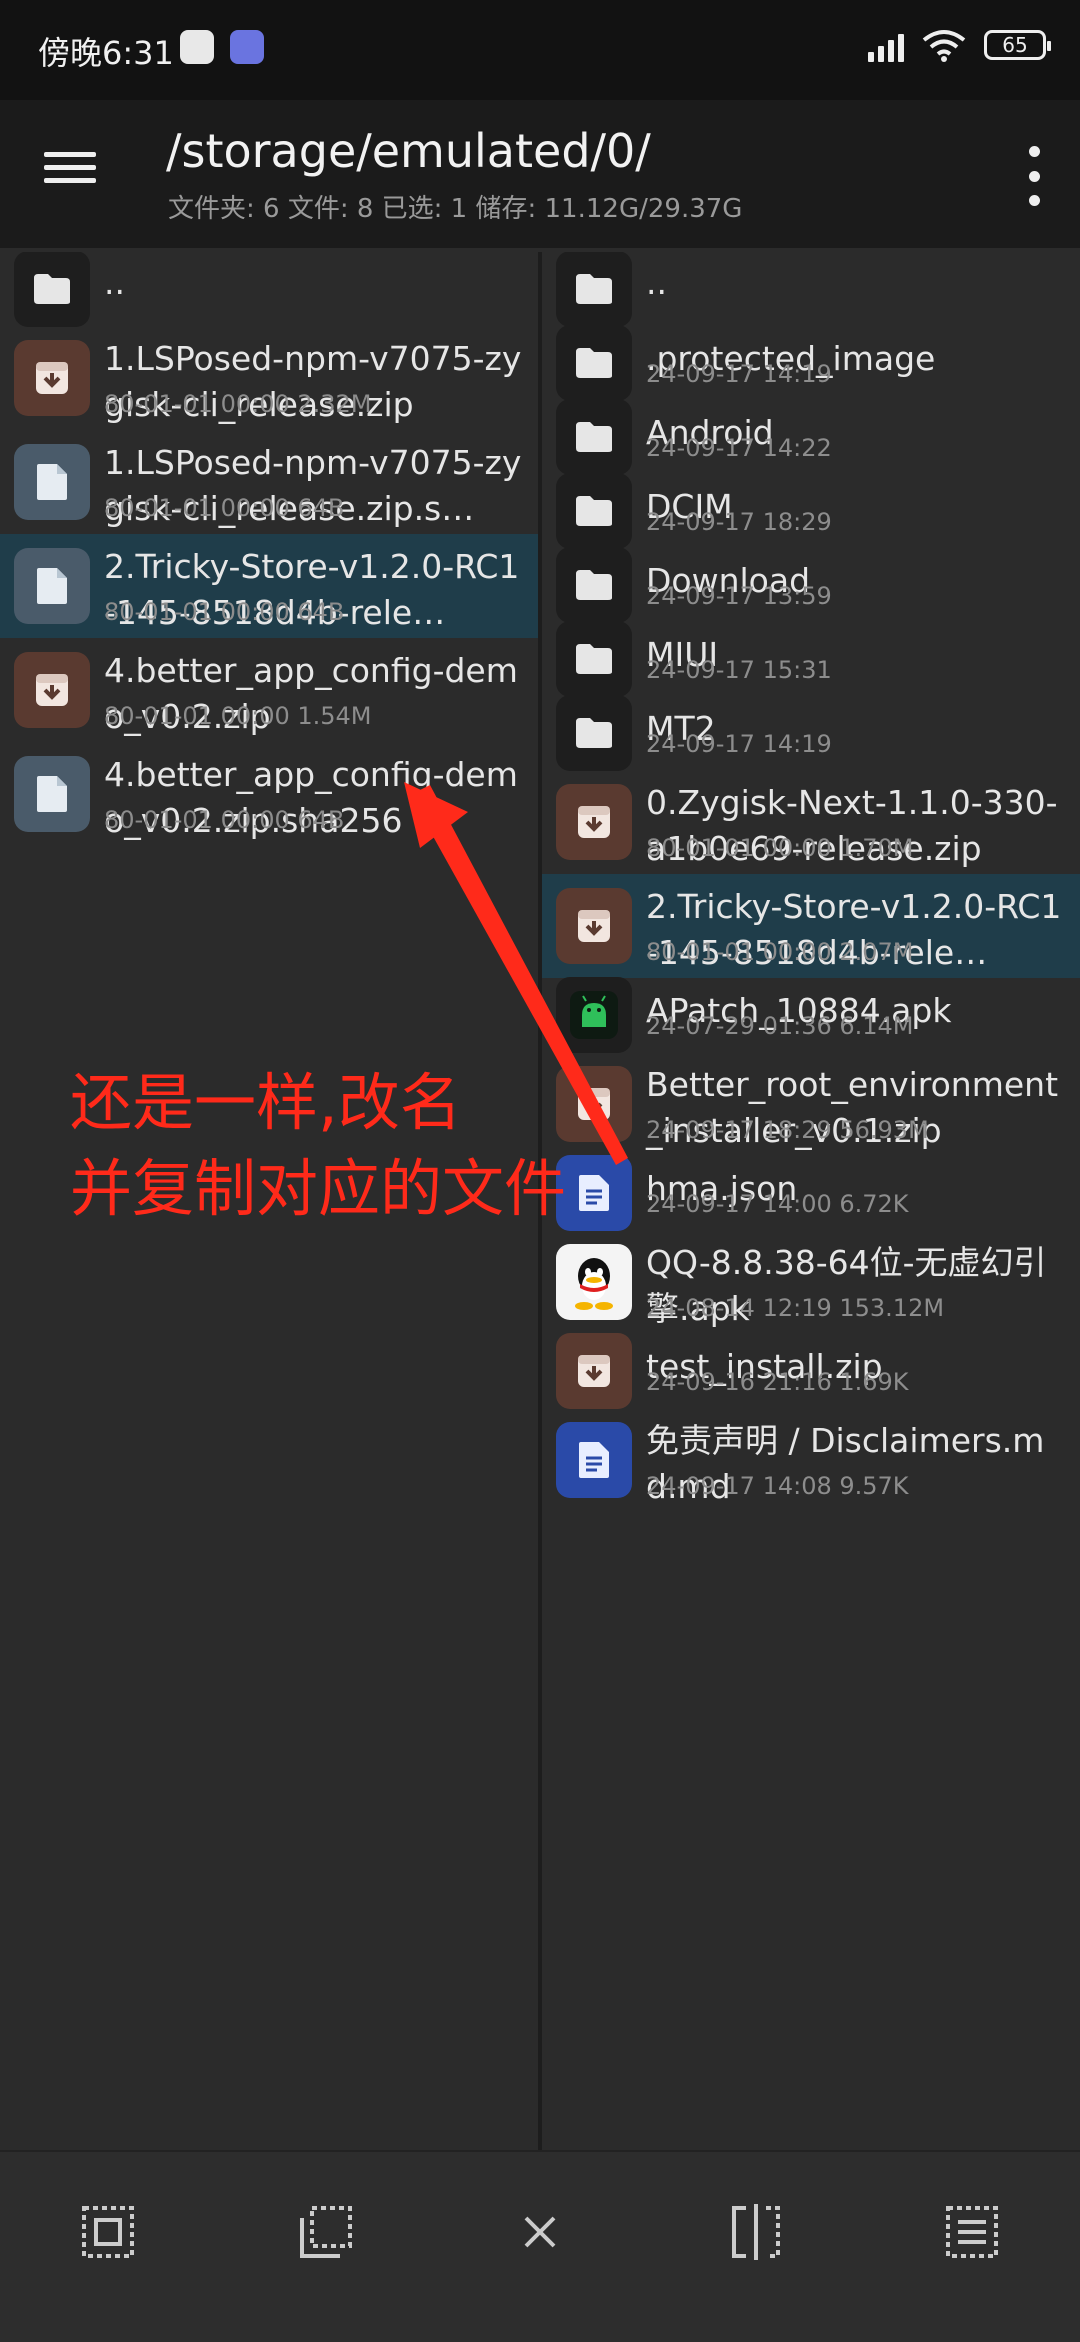 This screenshot has height=2342, width=1080. What do you see at coordinates (739, 522) in the screenshot?
I see `file-meta: 24-09-17 18:29` at bounding box center [739, 522].